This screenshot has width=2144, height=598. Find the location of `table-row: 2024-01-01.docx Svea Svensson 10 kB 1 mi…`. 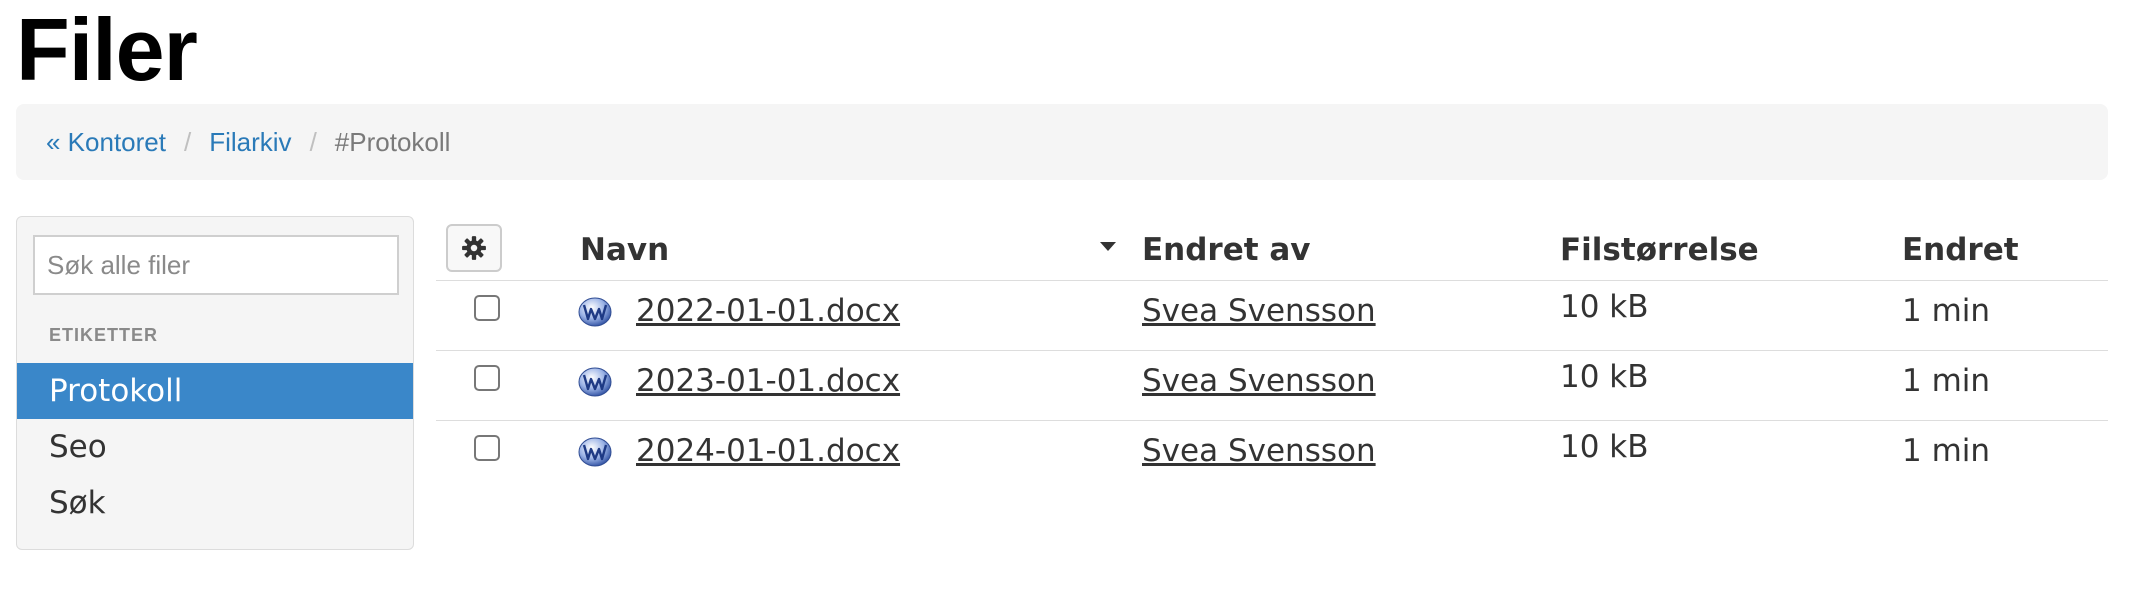

table-row: 2024-01-01.docx Svea Svensson 10 kB 1 mi… is located at coordinates (1272, 456).